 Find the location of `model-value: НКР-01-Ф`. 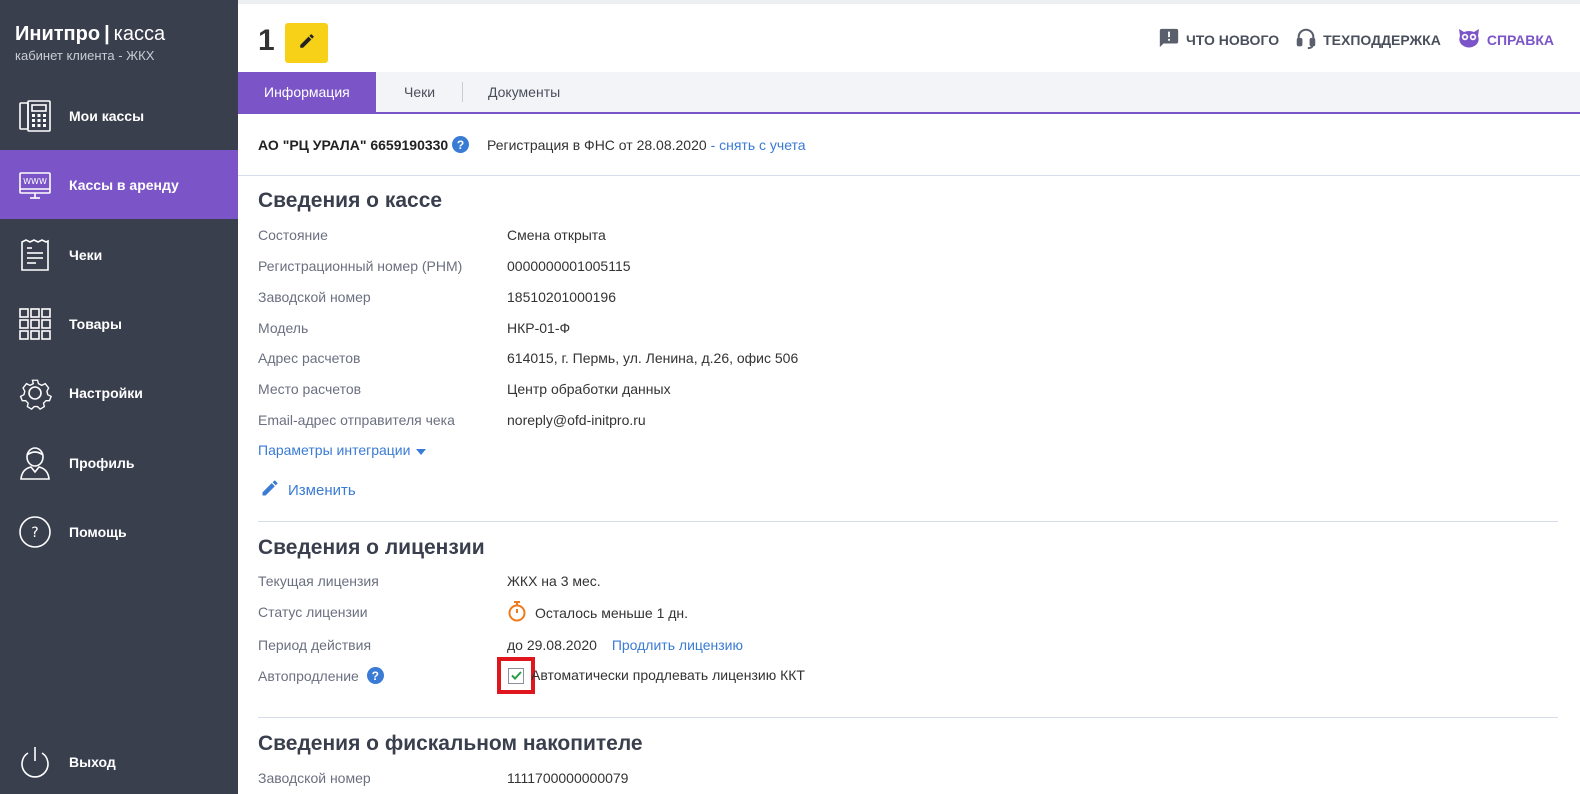

model-value: НКР-01-Ф is located at coordinates (539, 328).